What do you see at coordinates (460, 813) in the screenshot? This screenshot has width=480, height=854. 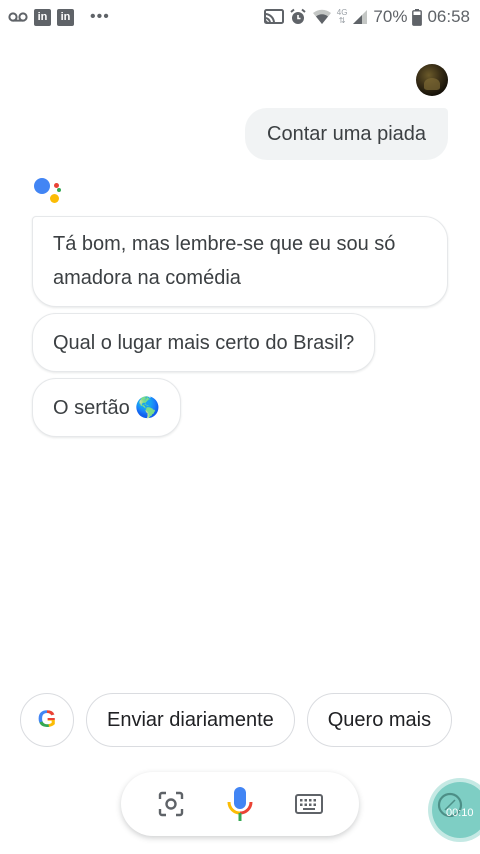 I see `recorder-time: 00:10` at bounding box center [460, 813].